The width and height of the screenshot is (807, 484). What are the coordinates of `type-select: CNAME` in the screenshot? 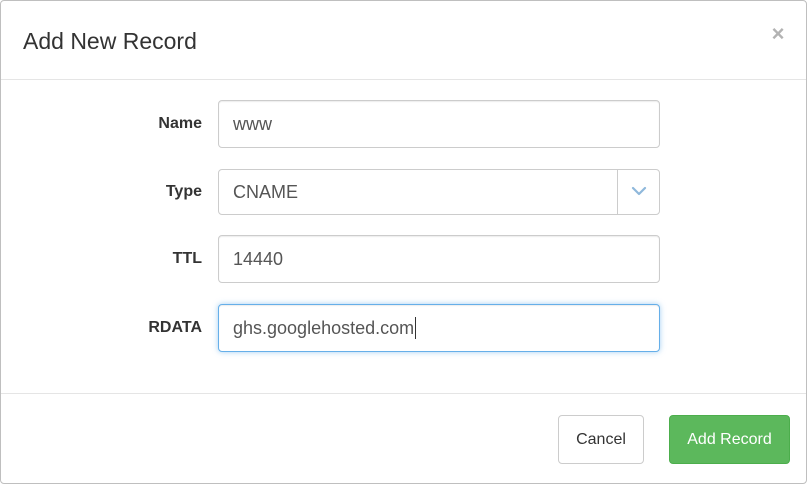 It's located at (439, 192).